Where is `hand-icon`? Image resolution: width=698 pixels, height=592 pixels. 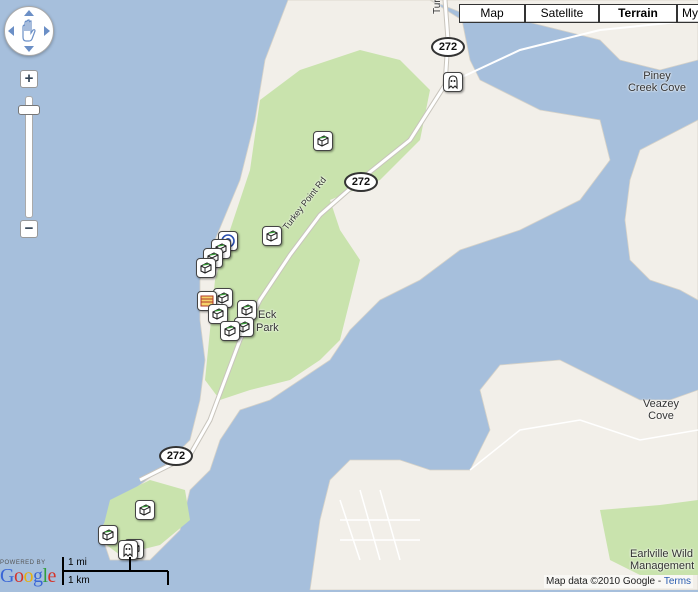 hand-icon is located at coordinates (29, 30).